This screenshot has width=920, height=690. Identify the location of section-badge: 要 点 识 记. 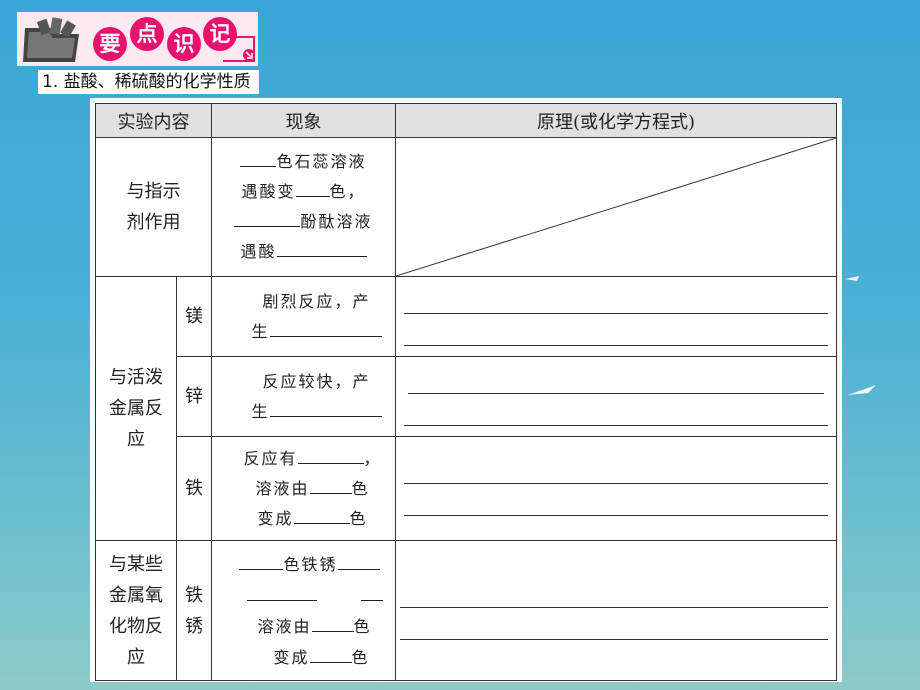
(137, 39).